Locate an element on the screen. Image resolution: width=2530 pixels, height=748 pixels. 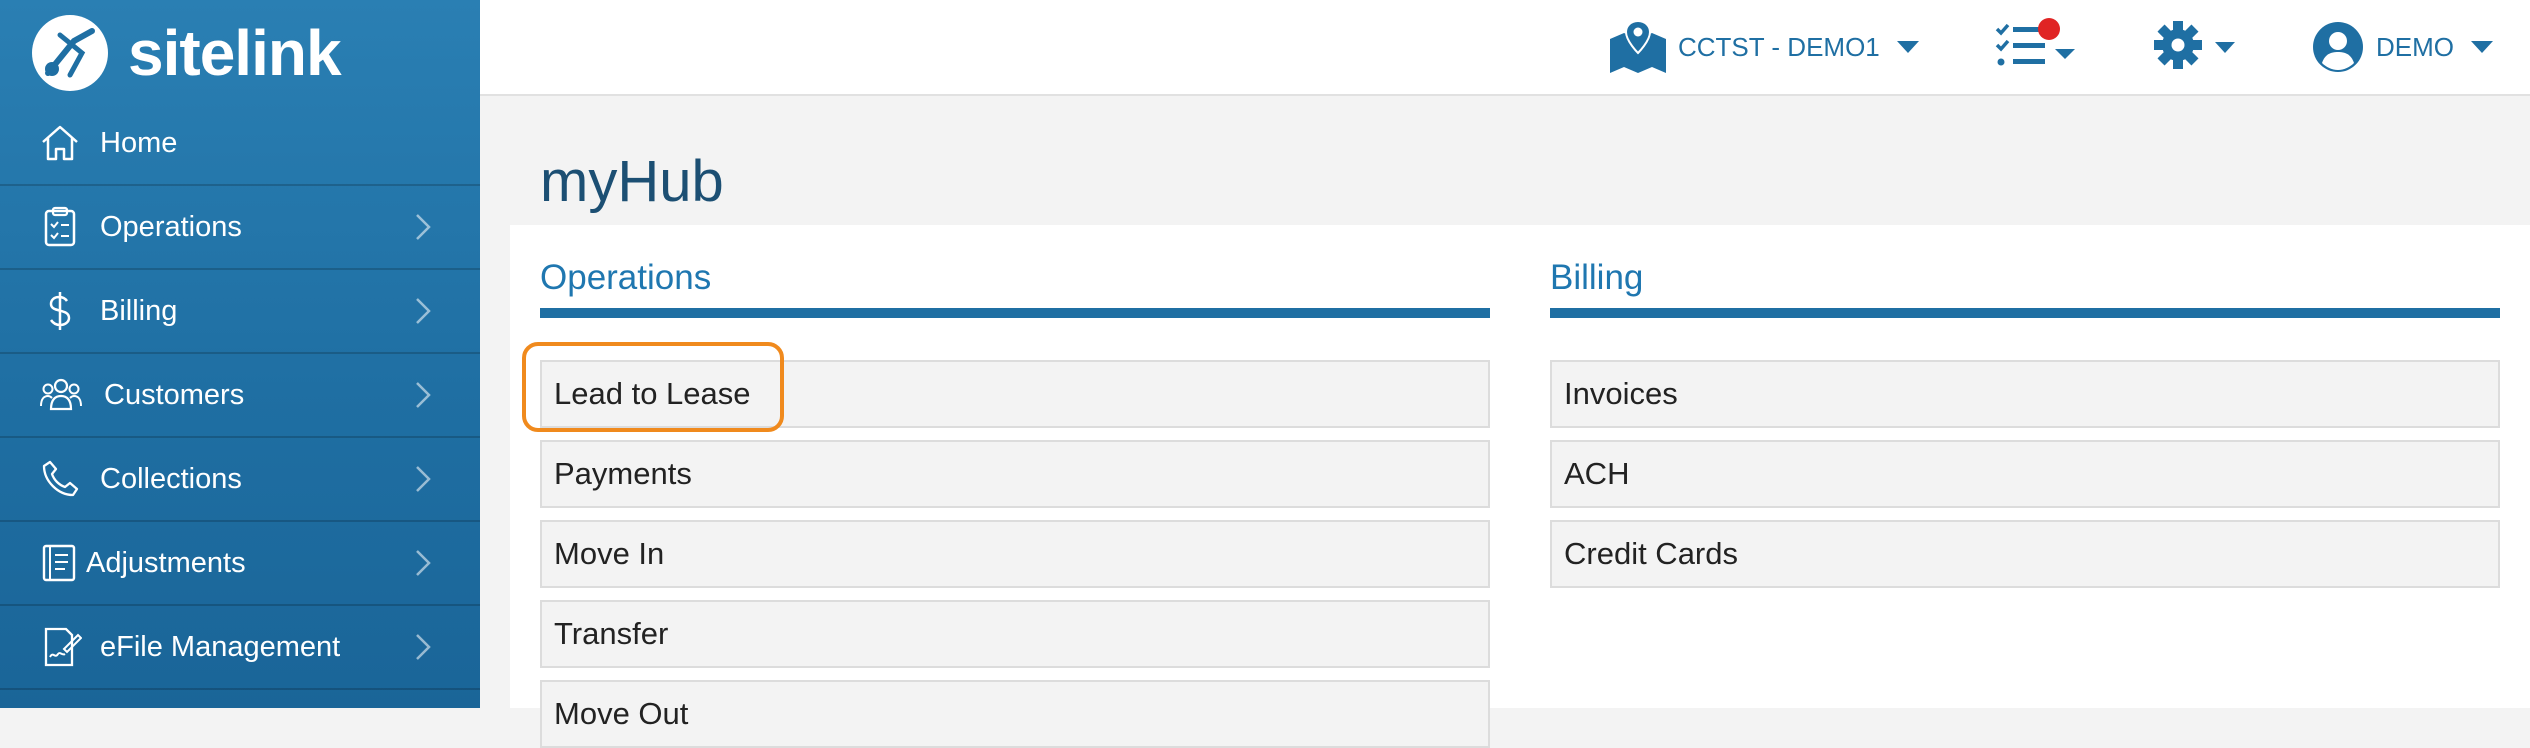
sidebar-item-home: Home is located at coordinates (240, 144).